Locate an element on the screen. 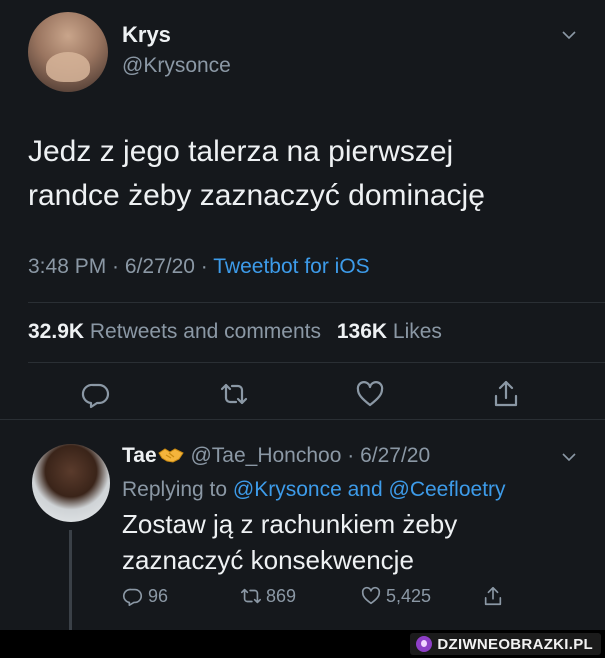 The width and height of the screenshot is (605, 658). reply-count: 96 is located at coordinates (158, 595).